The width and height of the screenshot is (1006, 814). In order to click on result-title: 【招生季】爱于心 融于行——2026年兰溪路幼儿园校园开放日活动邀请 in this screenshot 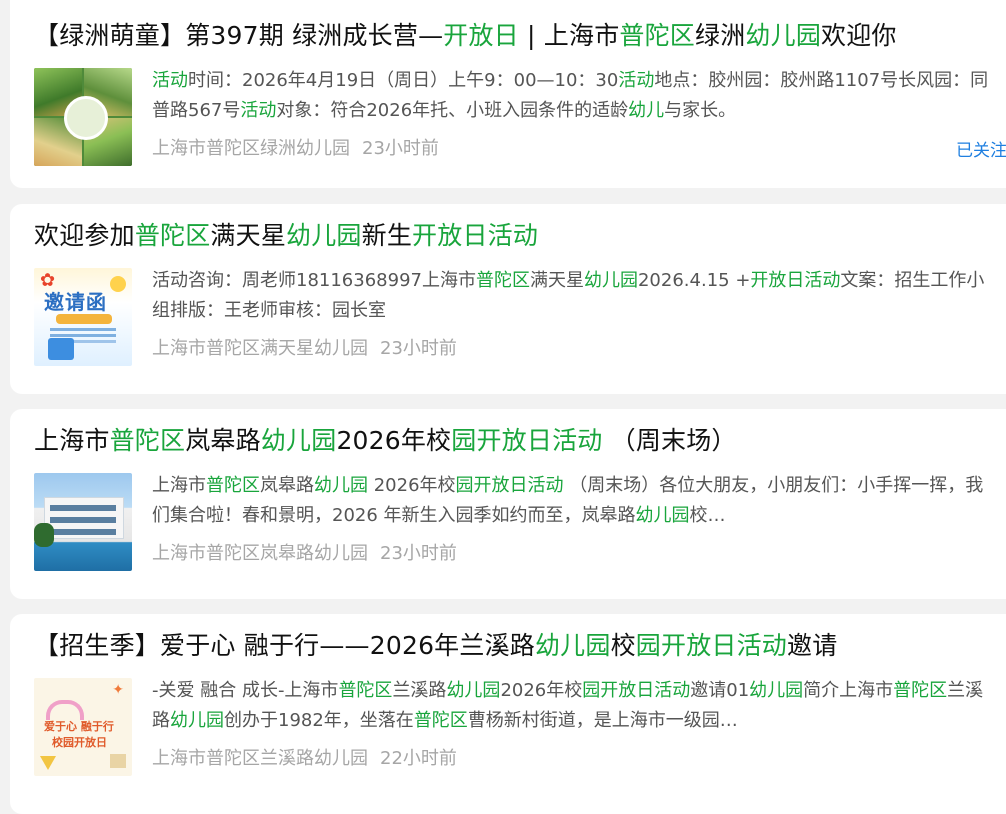, I will do `click(520, 646)`.